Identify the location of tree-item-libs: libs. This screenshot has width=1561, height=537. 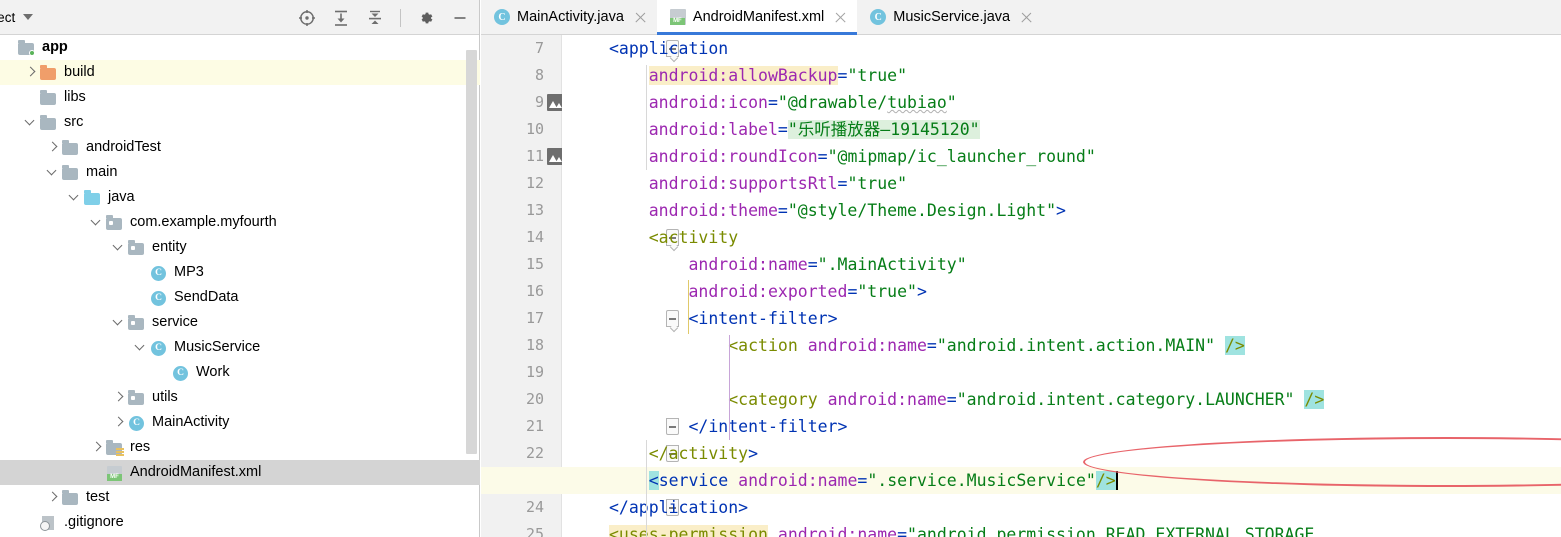
(240, 97).